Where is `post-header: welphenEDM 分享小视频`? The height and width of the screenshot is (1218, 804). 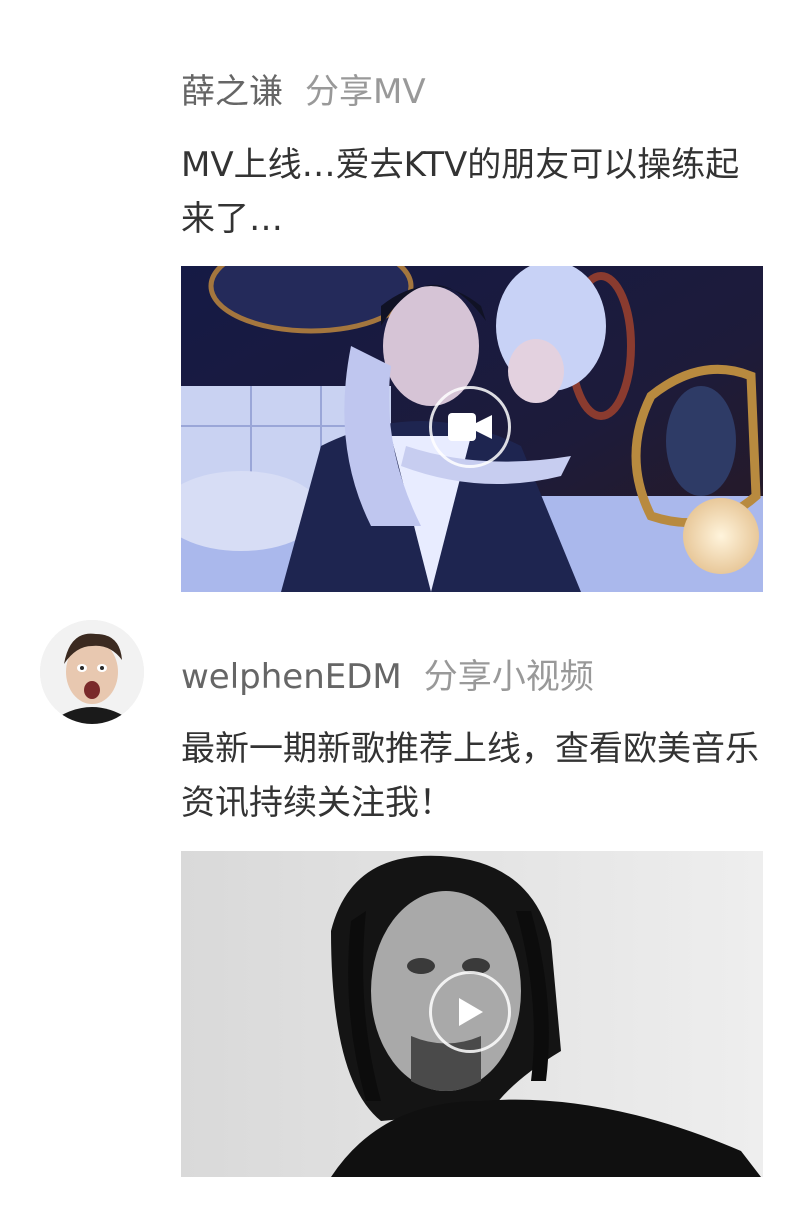
post-header: welphenEDM 分享小视频 is located at coordinates (387, 677).